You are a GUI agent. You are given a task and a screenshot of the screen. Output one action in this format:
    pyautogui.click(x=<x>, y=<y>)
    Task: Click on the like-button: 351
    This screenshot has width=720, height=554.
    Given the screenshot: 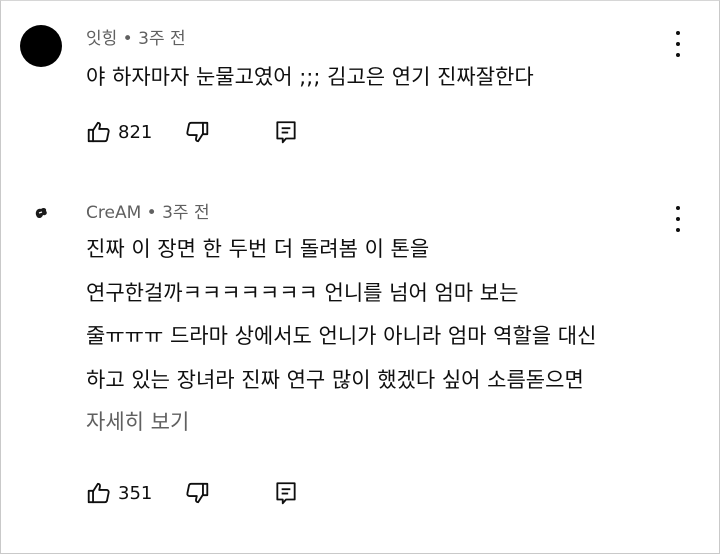 What is the action you would take?
    pyautogui.click(x=119, y=493)
    